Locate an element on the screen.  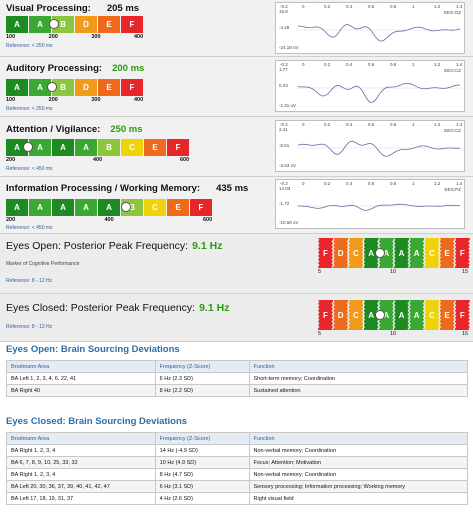
scale-tick: 100 is located at coordinates (11, 37).